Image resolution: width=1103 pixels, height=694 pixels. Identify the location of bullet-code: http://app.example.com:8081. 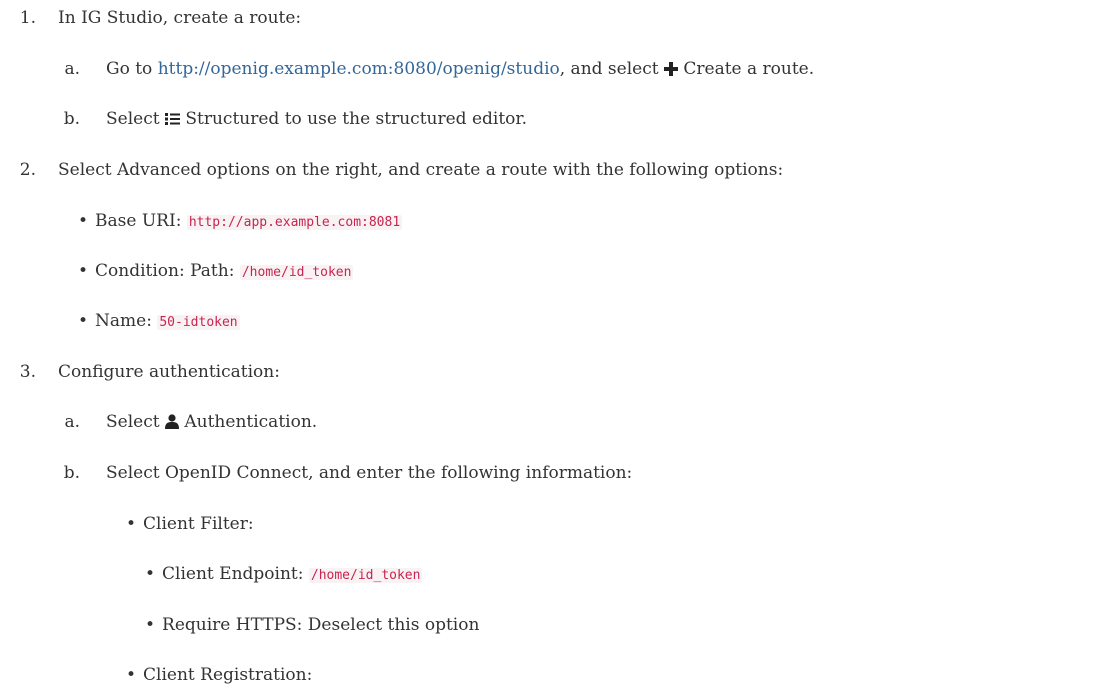
(294, 222).